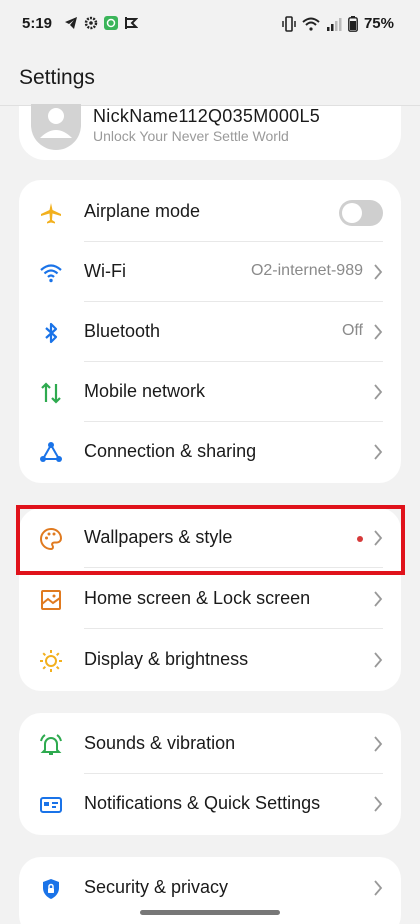  Describe the element at coordinates (353, 23) in the screenshot. I see `battery-icon` at that location.